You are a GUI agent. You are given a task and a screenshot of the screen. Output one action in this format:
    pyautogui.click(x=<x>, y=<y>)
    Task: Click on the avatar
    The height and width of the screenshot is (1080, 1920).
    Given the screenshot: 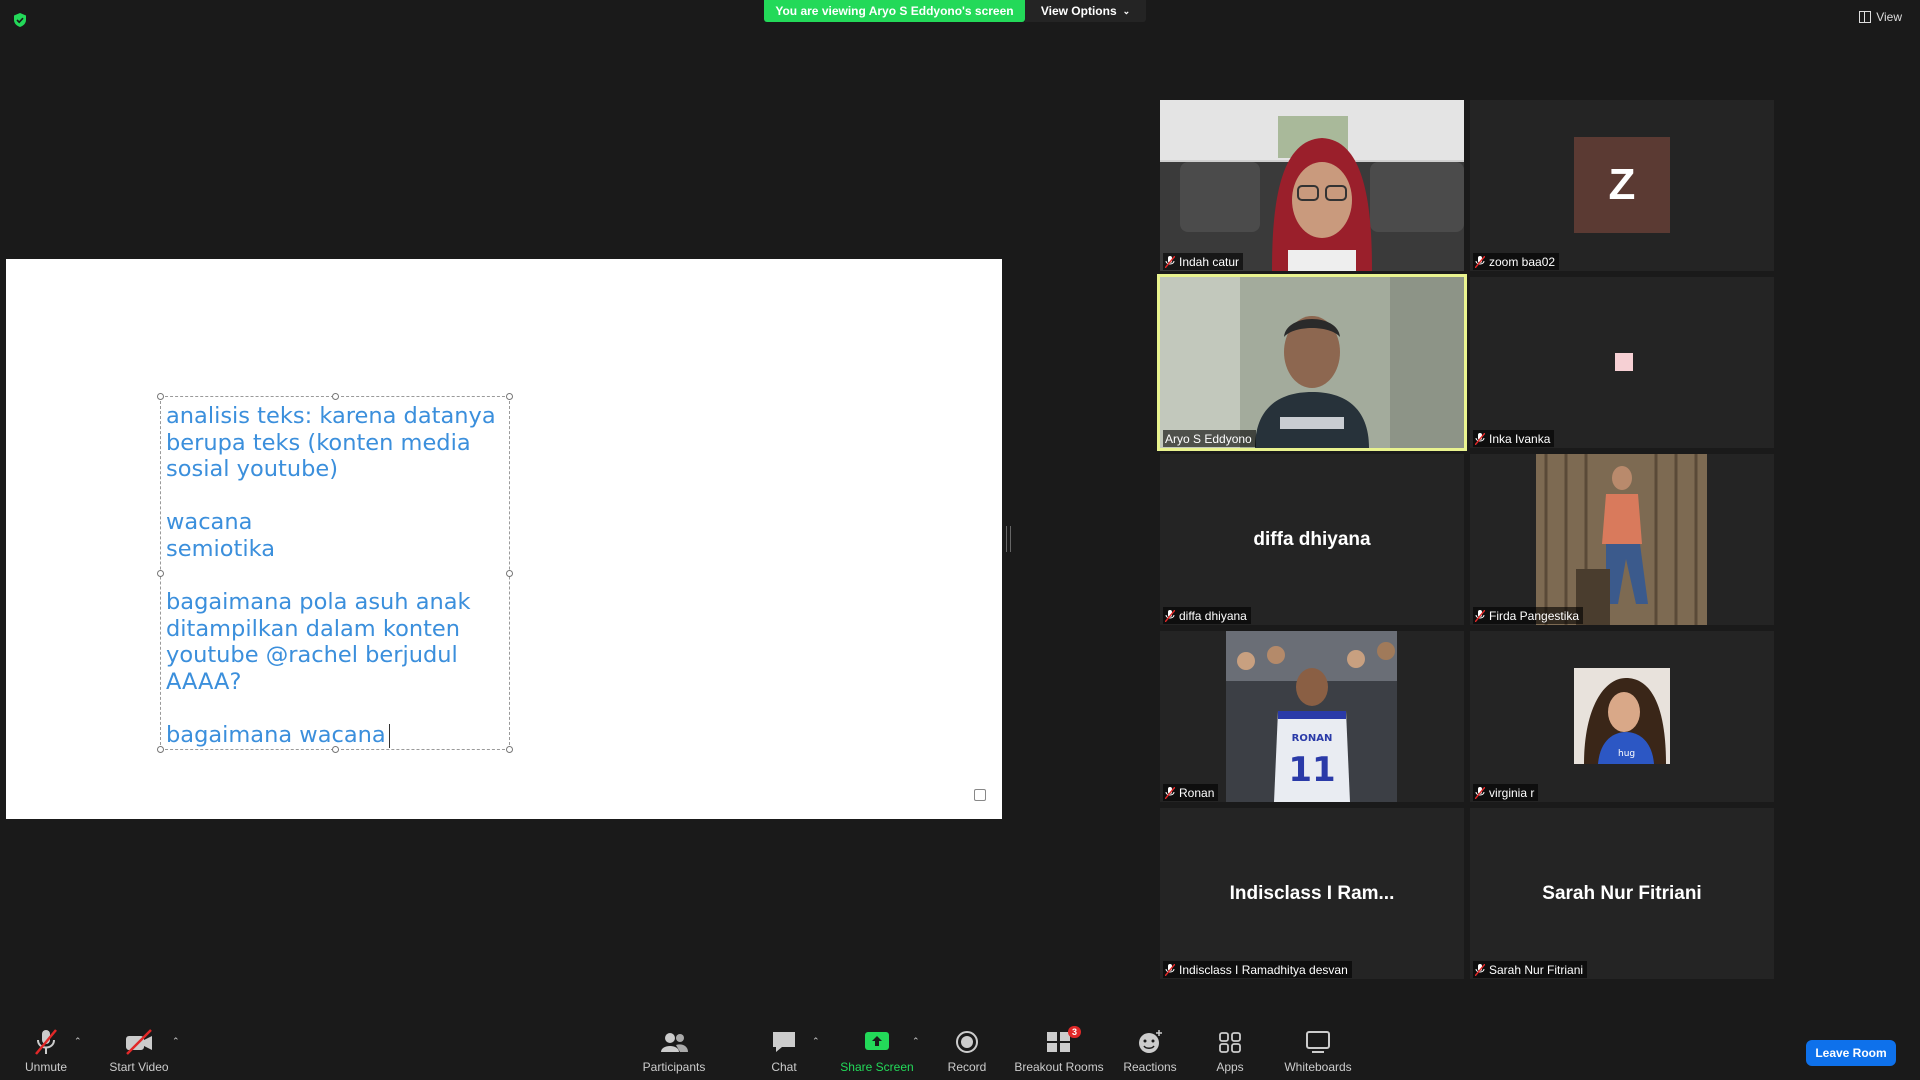 What is the action you would take?
    pyautogui.click(x=1624, y=362)
    